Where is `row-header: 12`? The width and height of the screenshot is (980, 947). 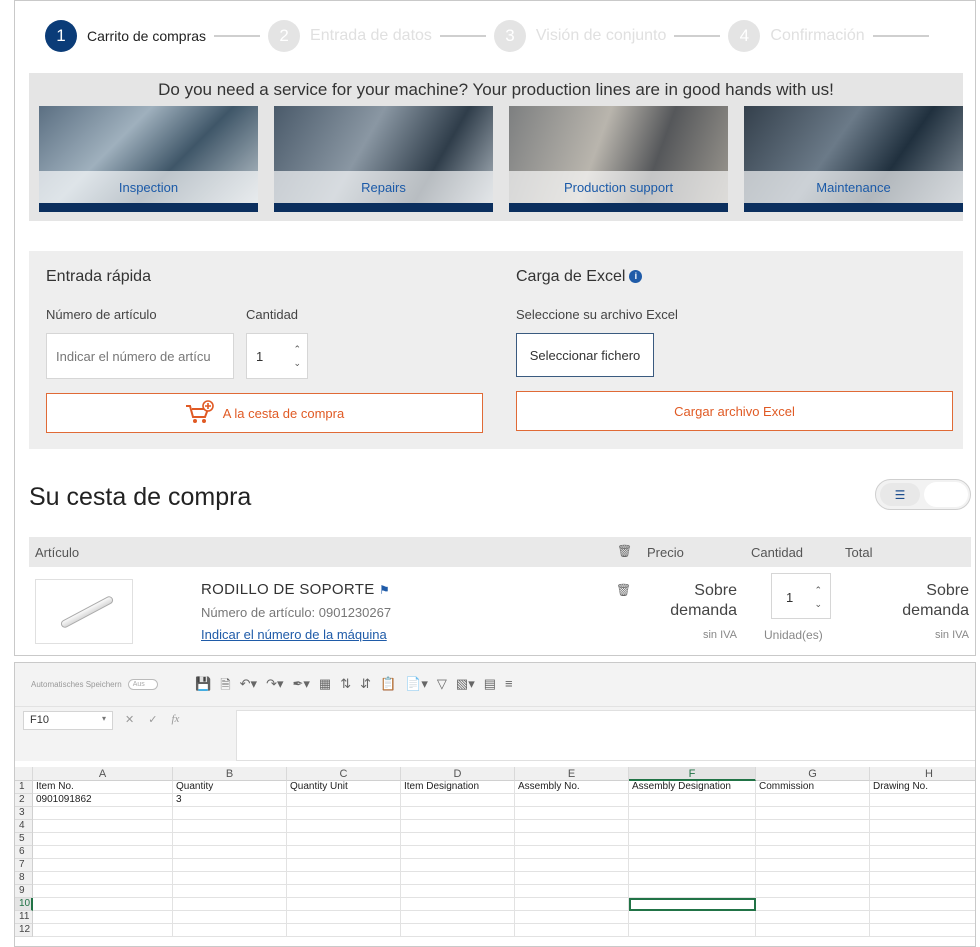 row-header: 12 is located at coordinates (24, 930).